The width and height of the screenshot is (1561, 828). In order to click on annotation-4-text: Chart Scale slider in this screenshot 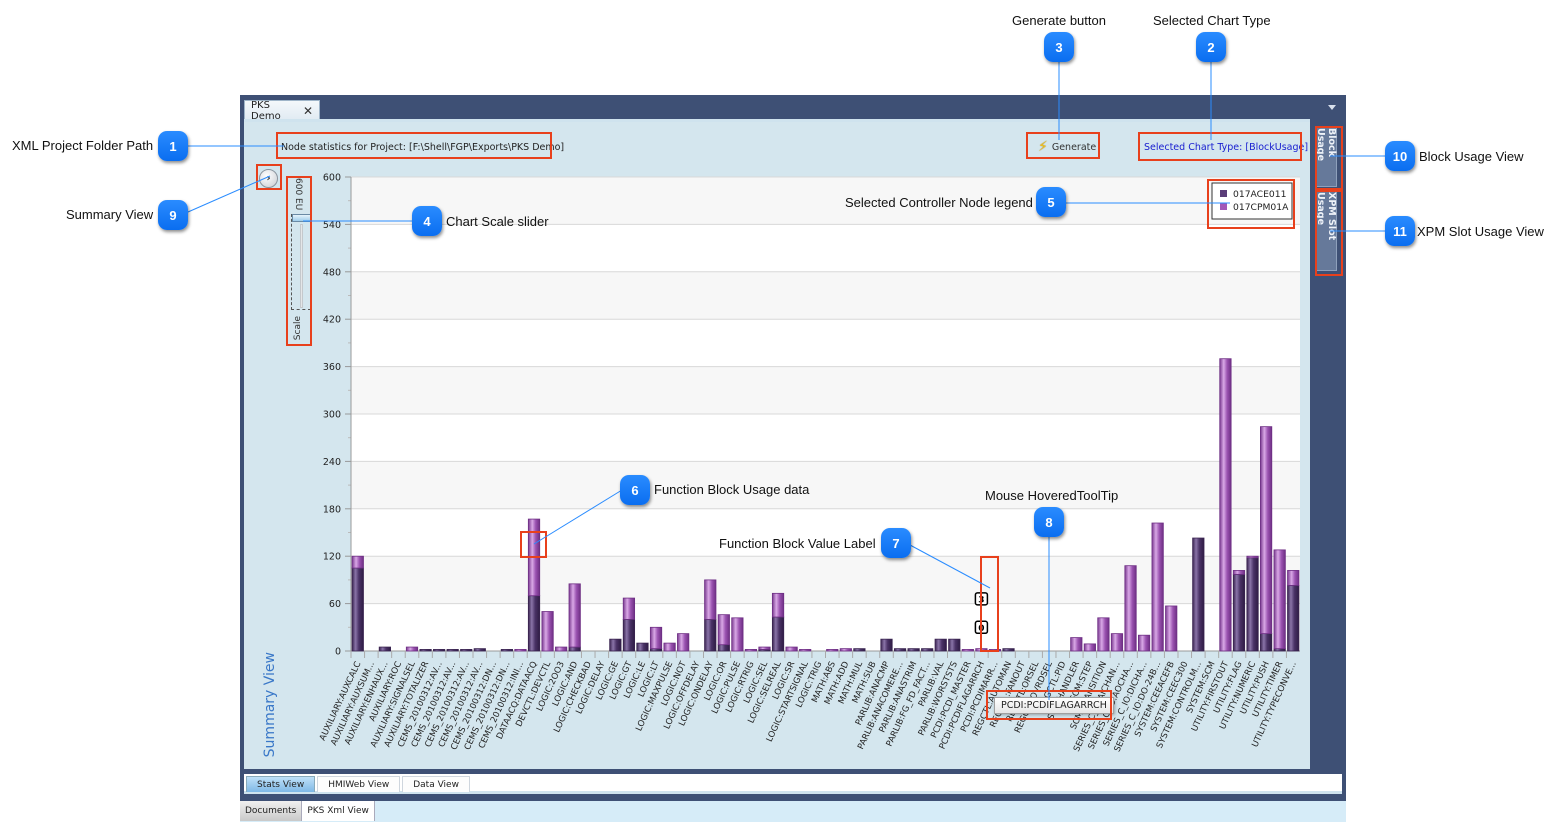, I will do `click(497, 221)`.